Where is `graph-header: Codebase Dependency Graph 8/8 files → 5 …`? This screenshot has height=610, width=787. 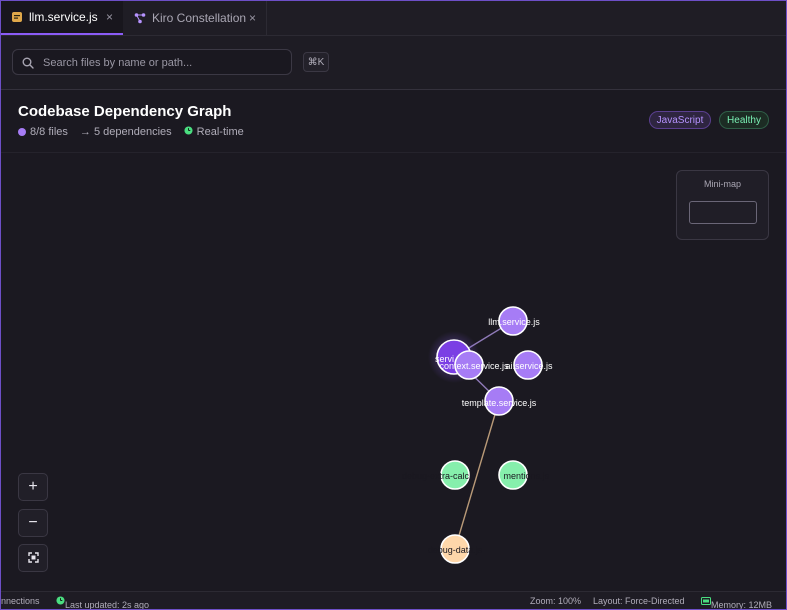 graph-header: Codebase Dependency Graph 8/8 files → 5 … is located at coordinates (393, 121).